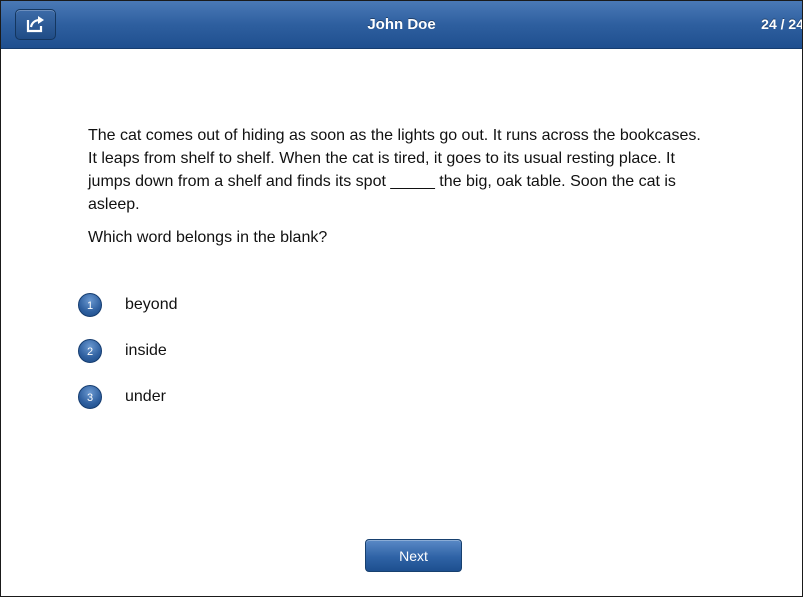 The width and height of the screenshot is (803, 597). I want to click on option-label: under, so click(145, 396).